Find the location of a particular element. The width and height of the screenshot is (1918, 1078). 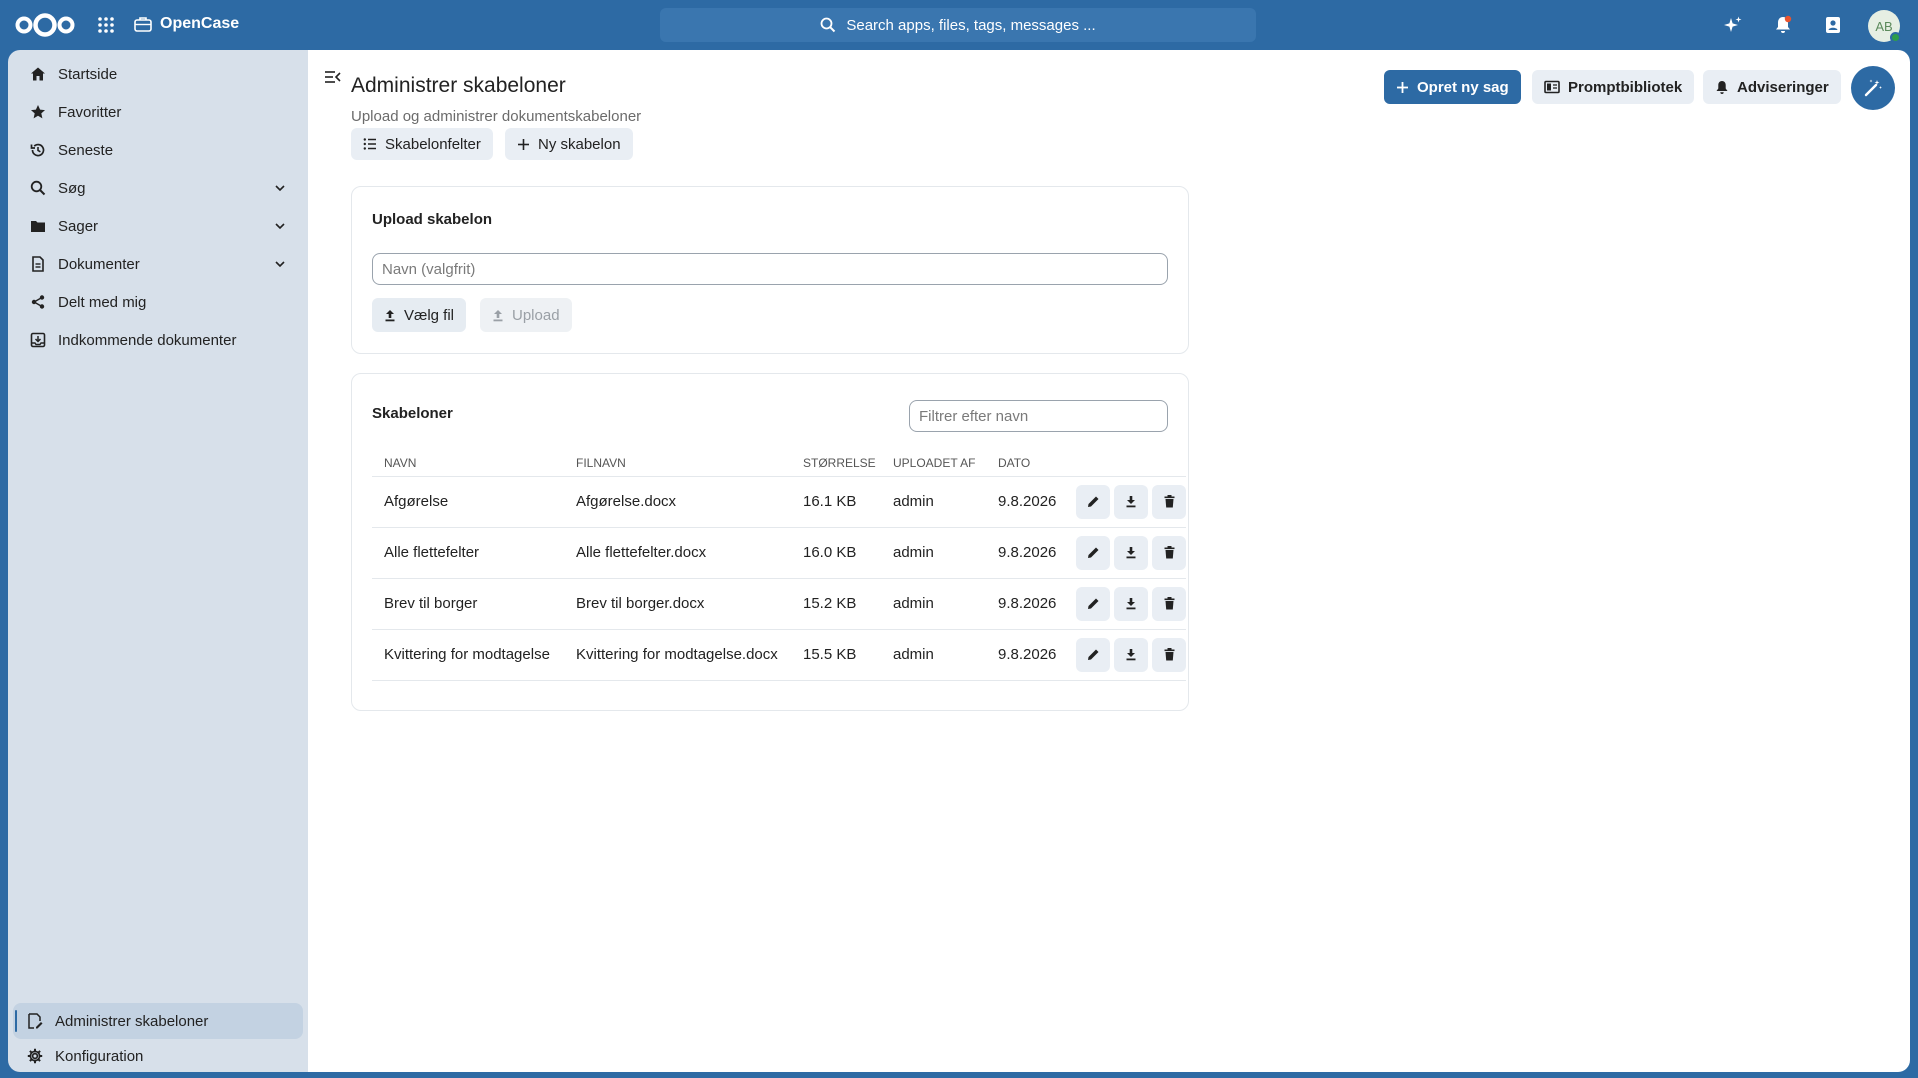

upload-button: Upload is located at coordinates (526, 315).